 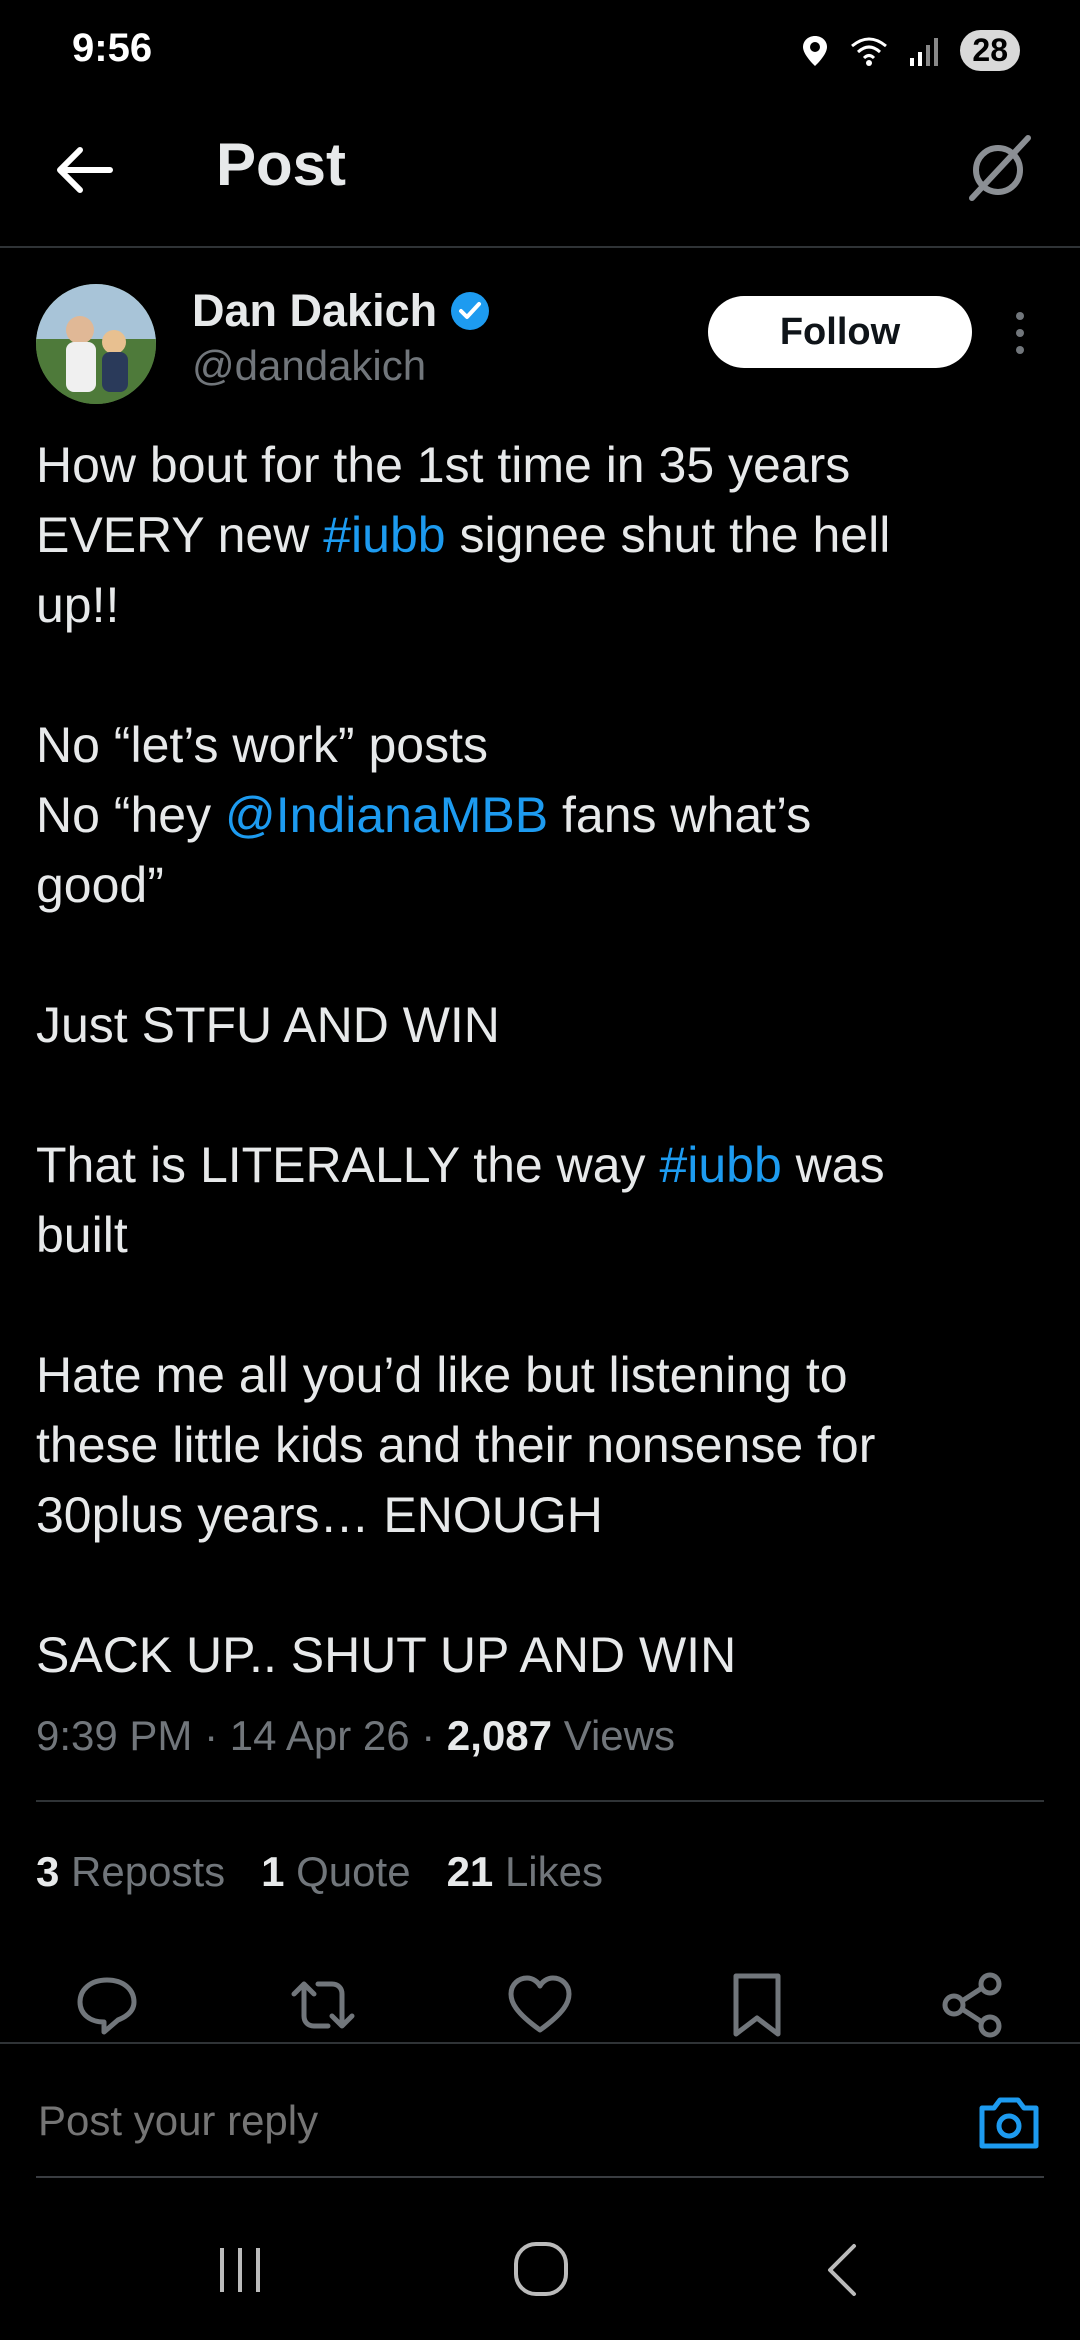 I want to click on post-line: built, so click(x=82, y=1235).